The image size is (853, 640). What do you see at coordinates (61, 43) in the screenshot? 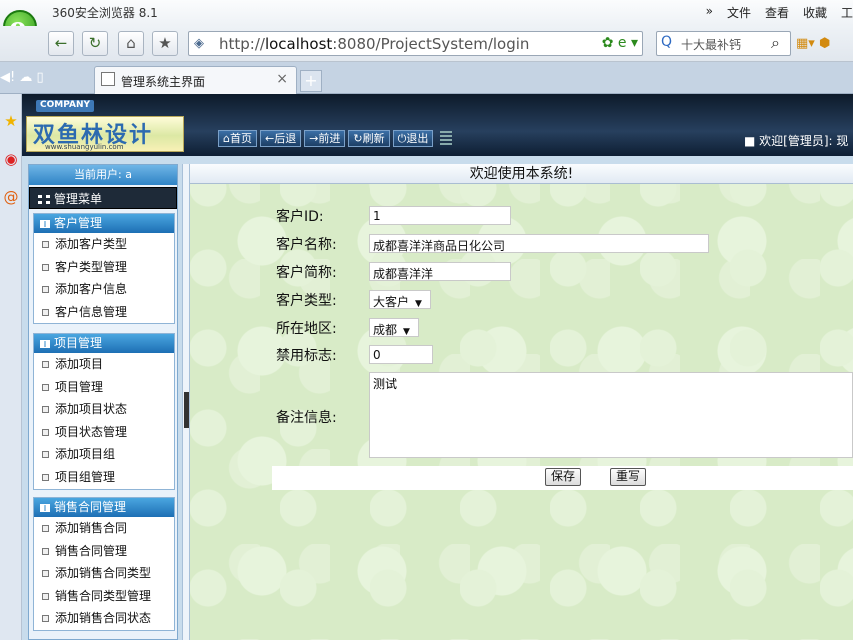
I see `back-arrow-icon: ←` at bounding box center [61, 43].